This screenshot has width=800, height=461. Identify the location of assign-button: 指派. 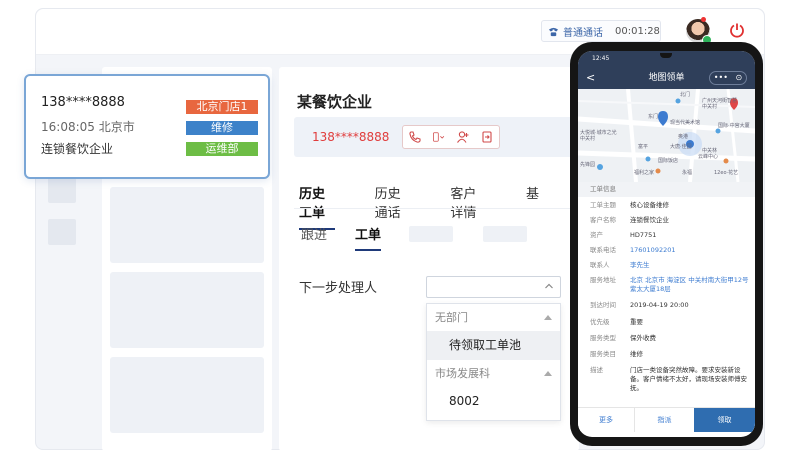
(664, 420).